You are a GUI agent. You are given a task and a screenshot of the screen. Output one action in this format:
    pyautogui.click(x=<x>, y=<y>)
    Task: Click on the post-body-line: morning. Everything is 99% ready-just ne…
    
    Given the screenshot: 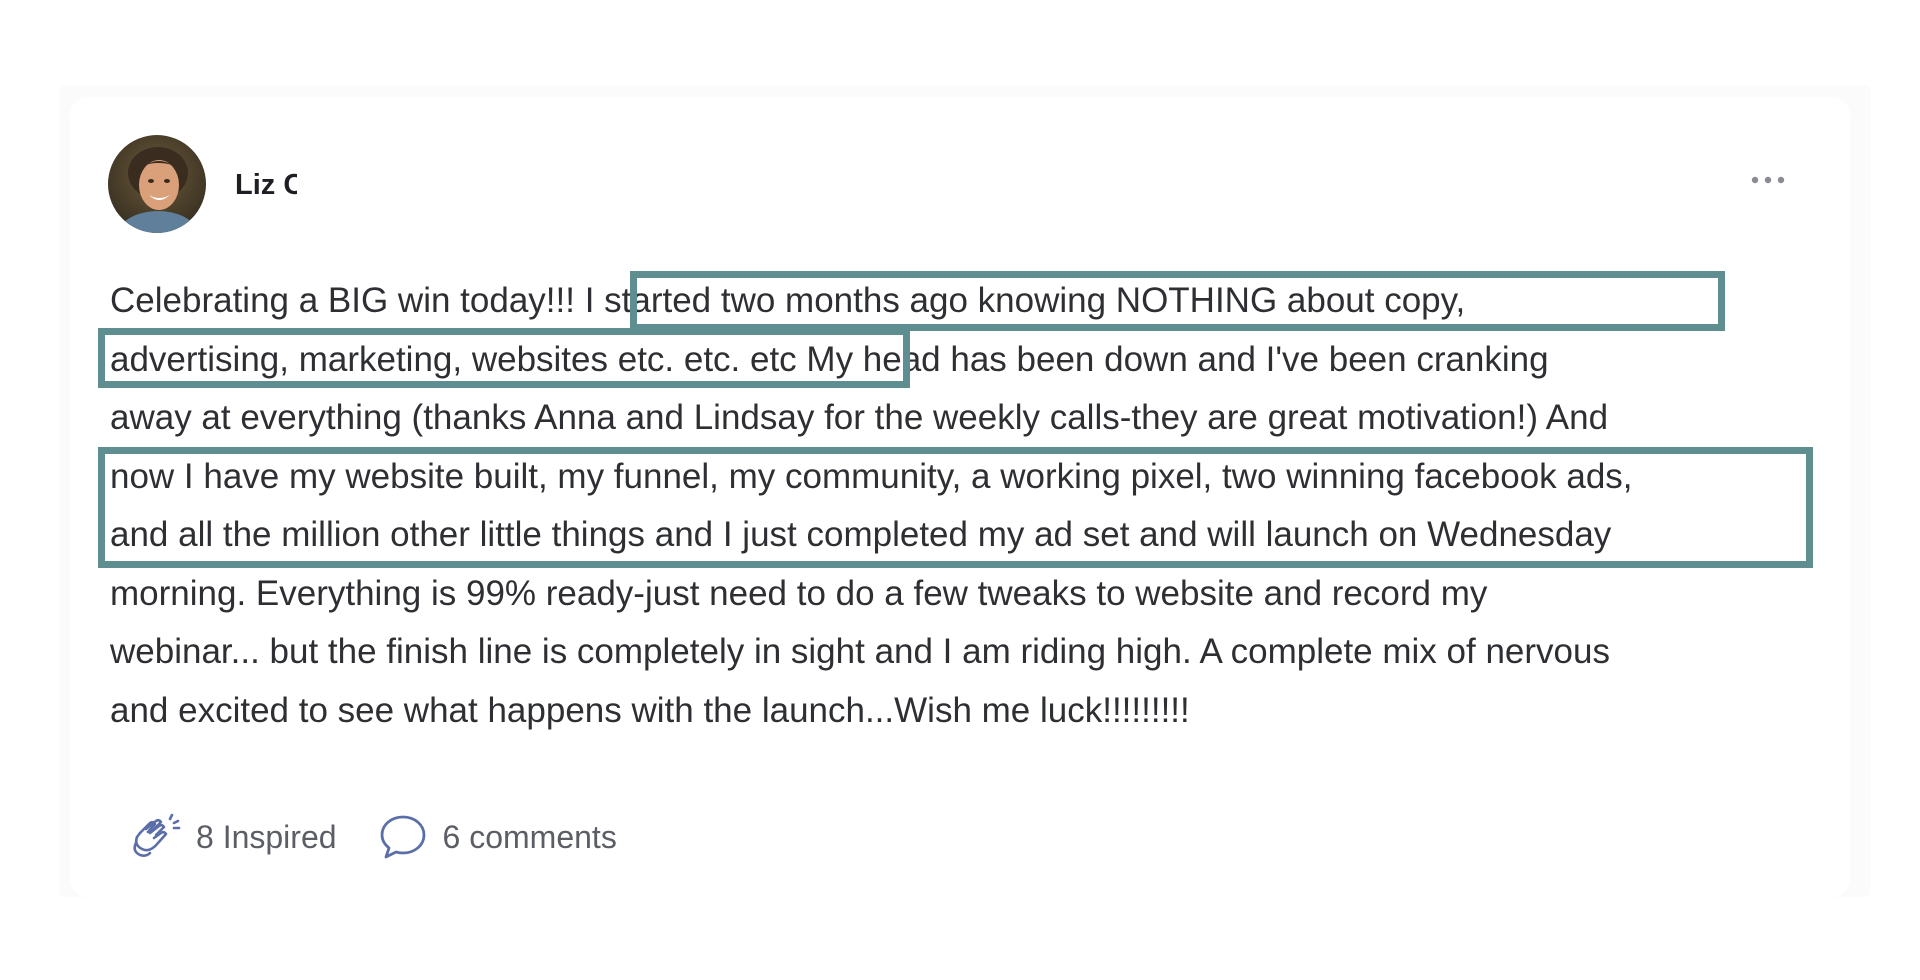 What is the action you would take?
    pyautogui.click(x=799, y=593)
    